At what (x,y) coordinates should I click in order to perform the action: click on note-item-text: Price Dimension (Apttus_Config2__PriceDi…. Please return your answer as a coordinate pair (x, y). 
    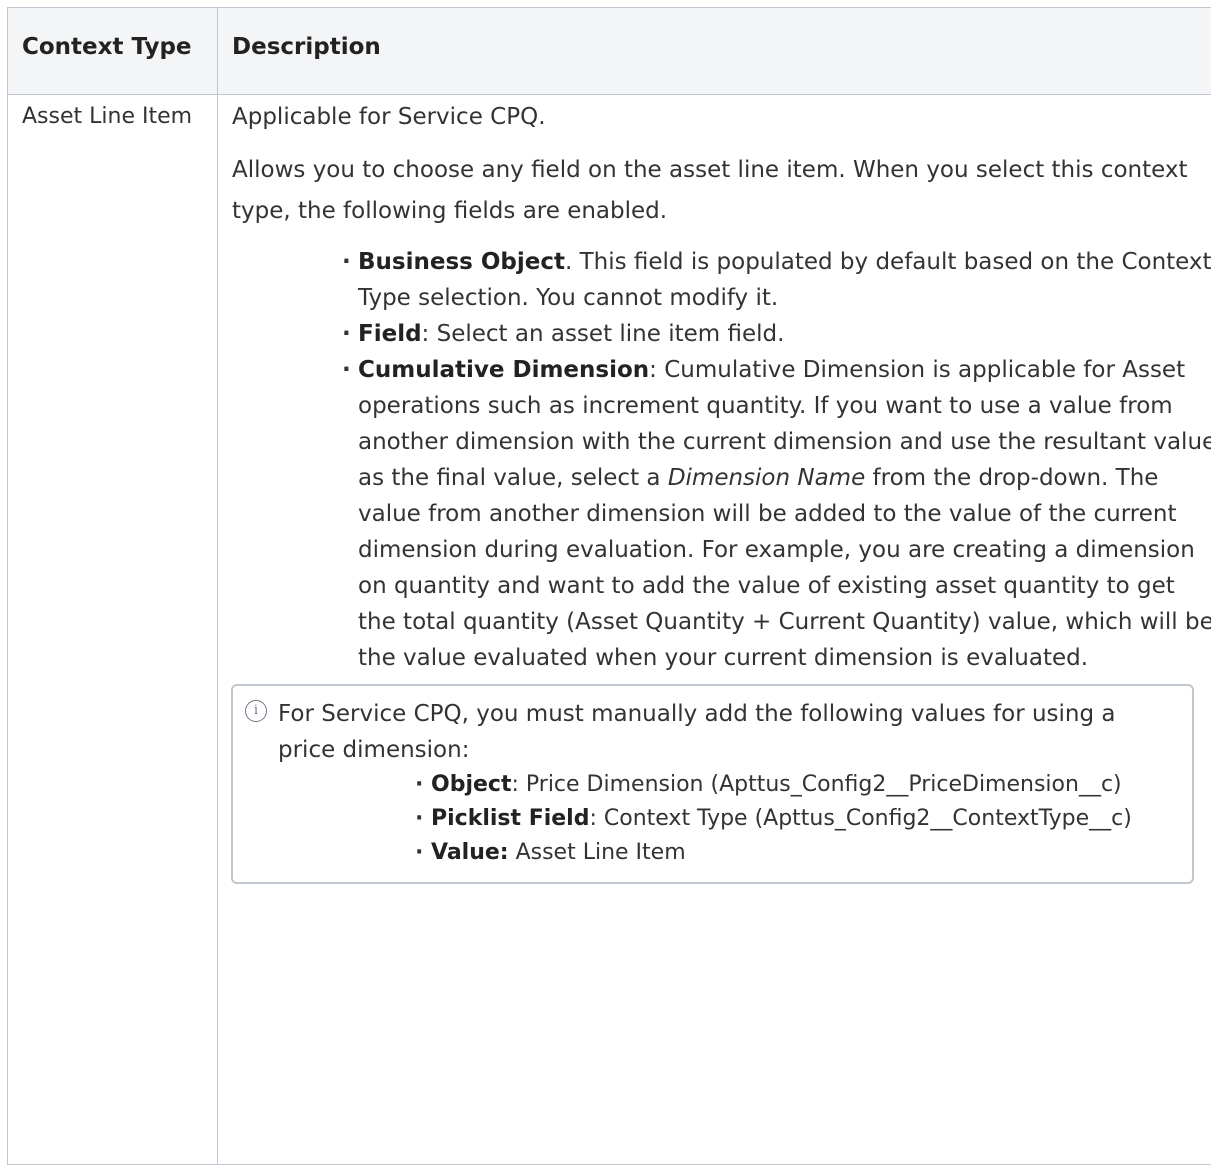
    Looking at the image, I should click on (820, 784).